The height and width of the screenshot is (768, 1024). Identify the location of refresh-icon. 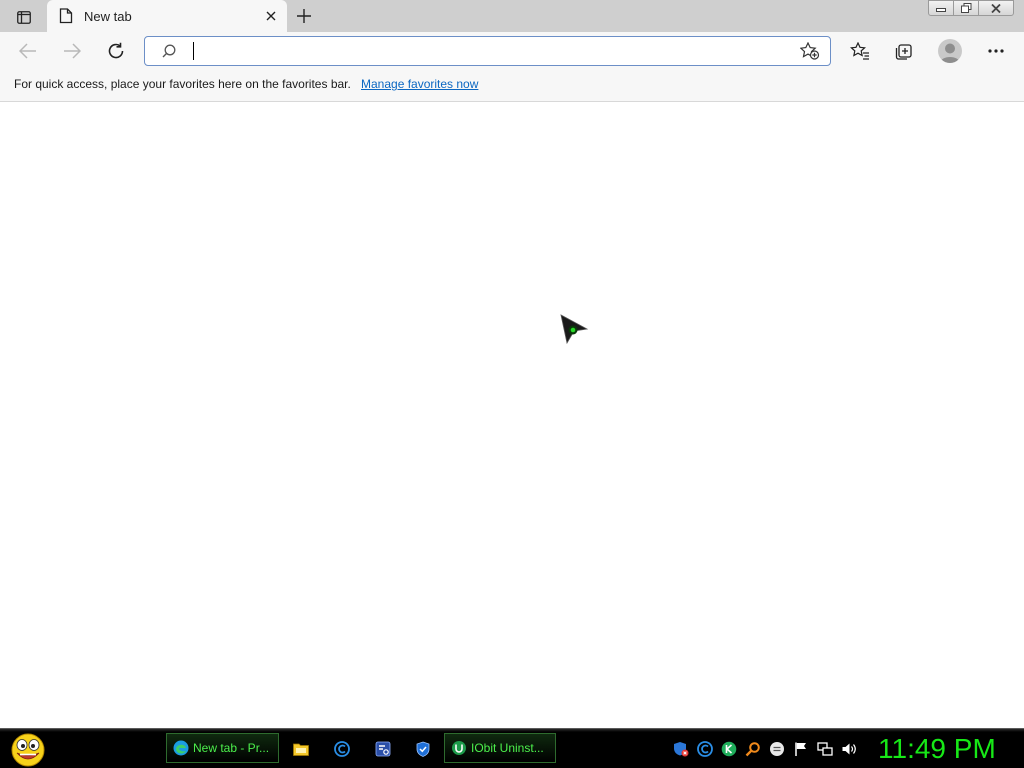
(116, 50).